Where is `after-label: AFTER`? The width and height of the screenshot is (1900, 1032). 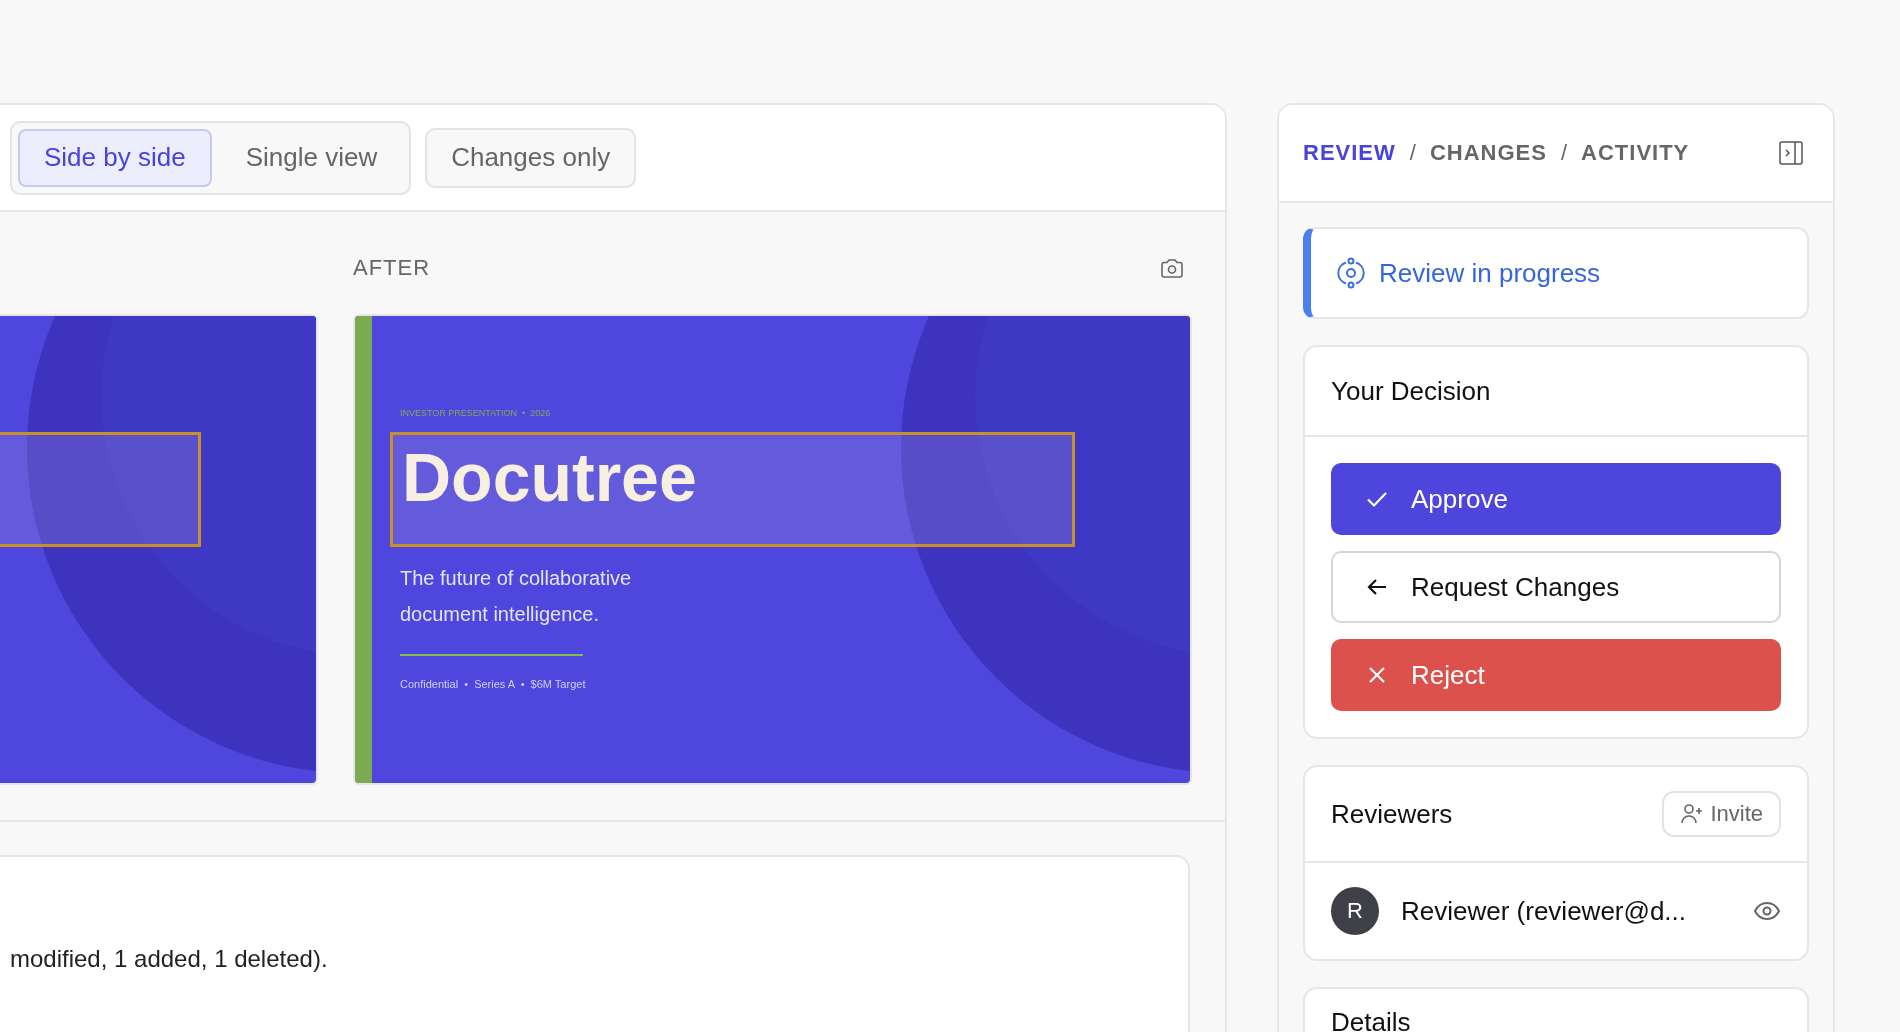 after-label: AFTER is located at coordinates (392, 268).